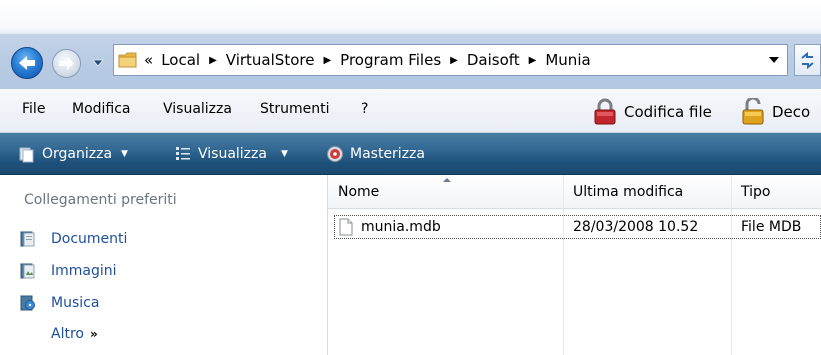 This screenshot has width=821, height=355. Describe the element at coordinates (33, 109) in the screenshot. I see `menu-file: File` at that location.